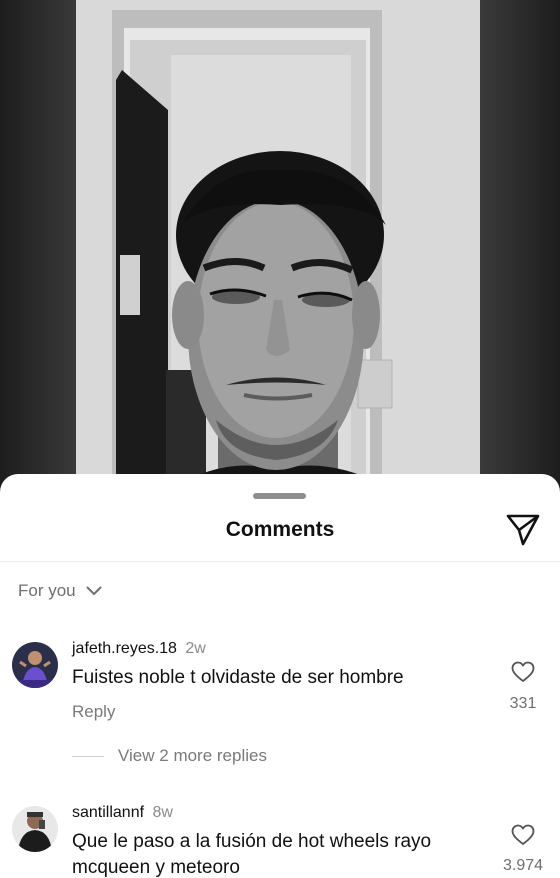 Image resolution: width=560 pixels, height=878 pixels. What do you see at coordinates (88, 756) in the screenshot?
I see `replies-divider-line` at bounding box center [88, 756].